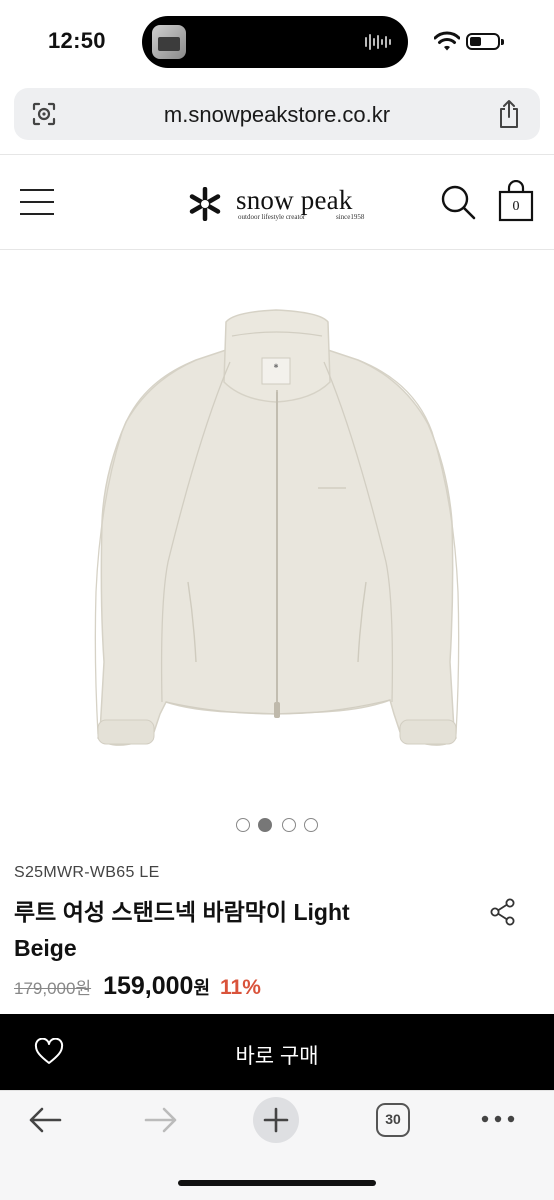 Image resolution: width=554 pixels, height=1200 pixels. What do you see at coordinates (169, 42) in the screenshot?
I see `now-playing-thumbnail` at bounding box center [169, 42].